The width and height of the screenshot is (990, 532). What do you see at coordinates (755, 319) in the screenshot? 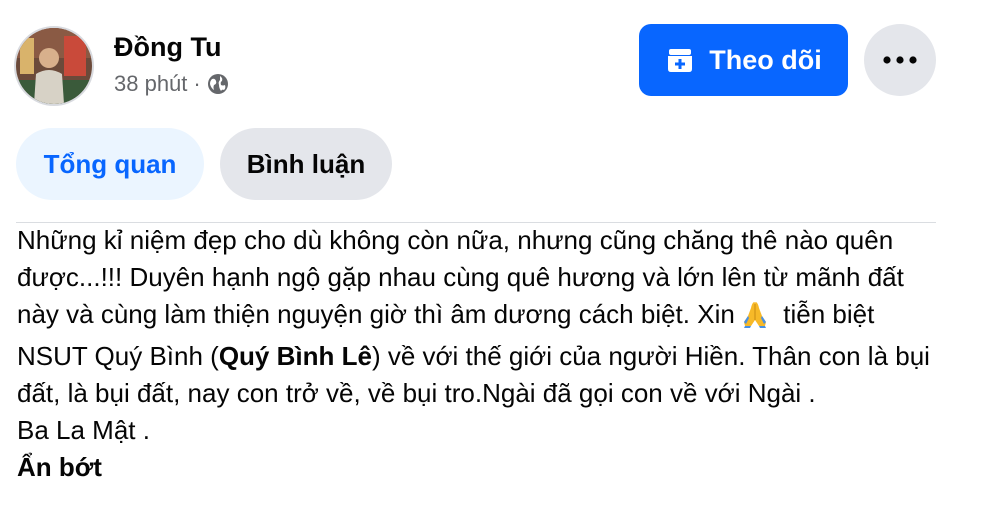
I see `folded-hands-emoji` at bounding box center [755, 319].